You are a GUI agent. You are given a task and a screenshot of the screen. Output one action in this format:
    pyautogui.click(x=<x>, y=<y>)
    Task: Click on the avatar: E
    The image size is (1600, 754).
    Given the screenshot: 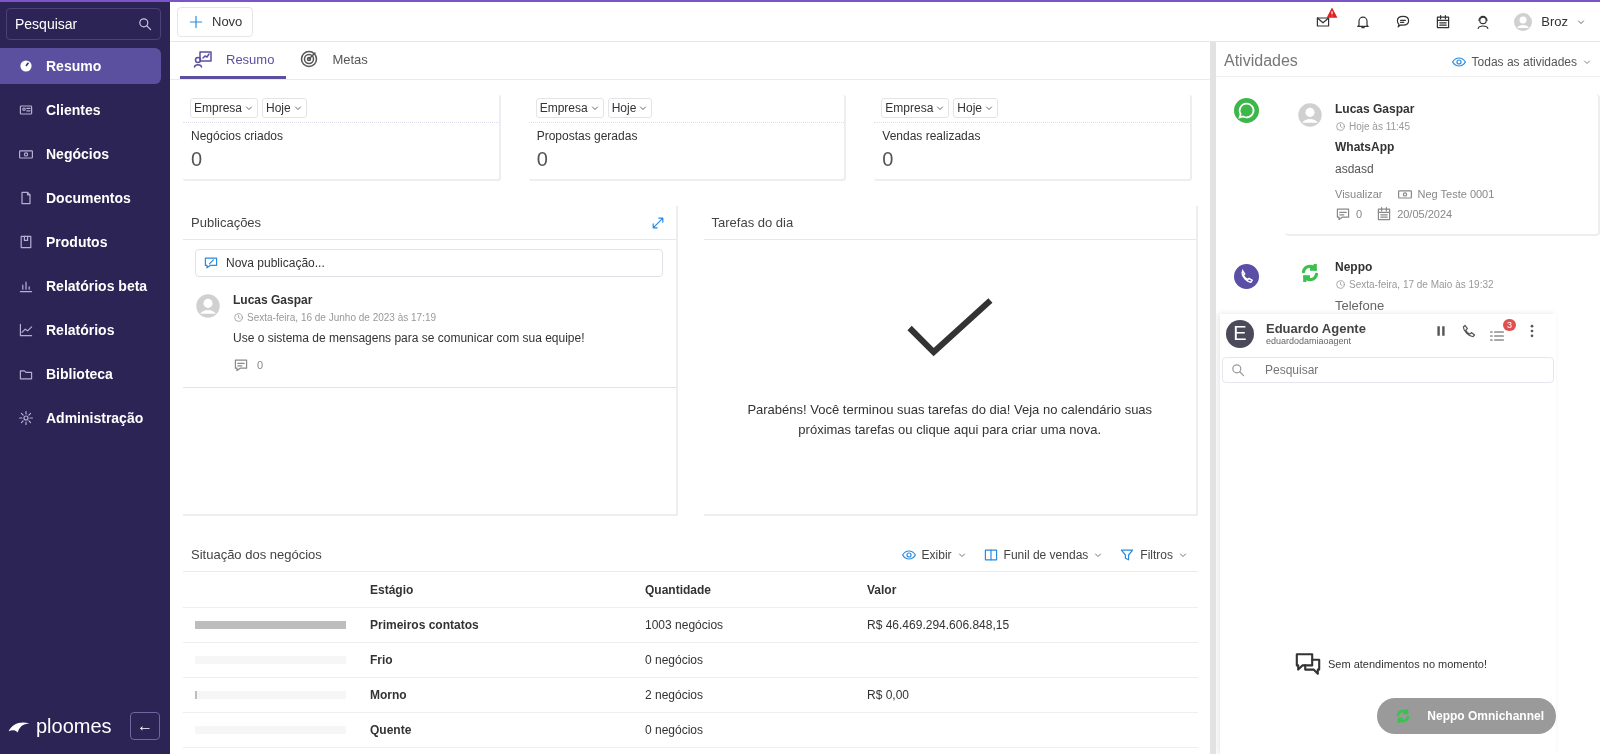 What is the action you would take?
    pyautogui.click(x=1240, y=333)
    